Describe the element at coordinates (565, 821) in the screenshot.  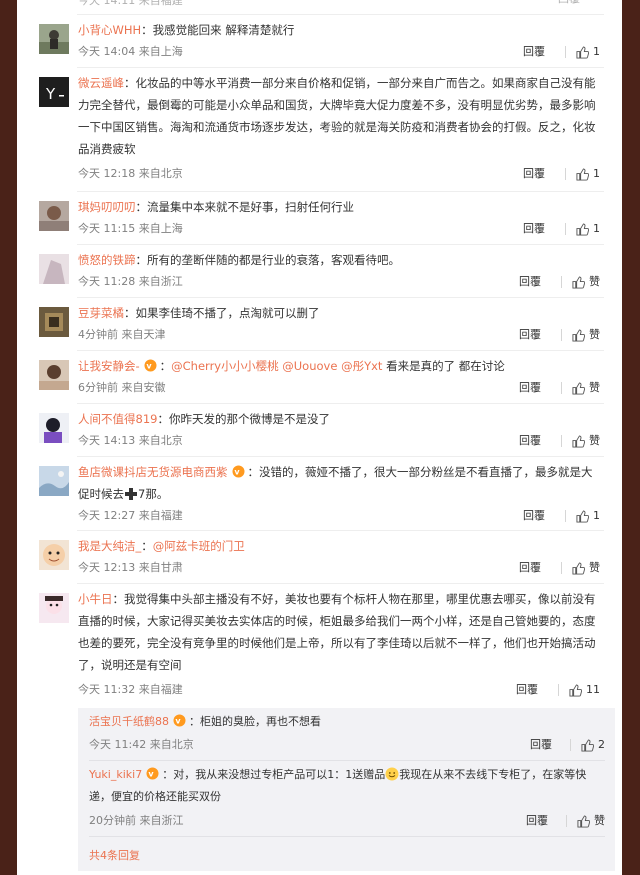
I see `subreply-actions: 回覆 赞` at that location.